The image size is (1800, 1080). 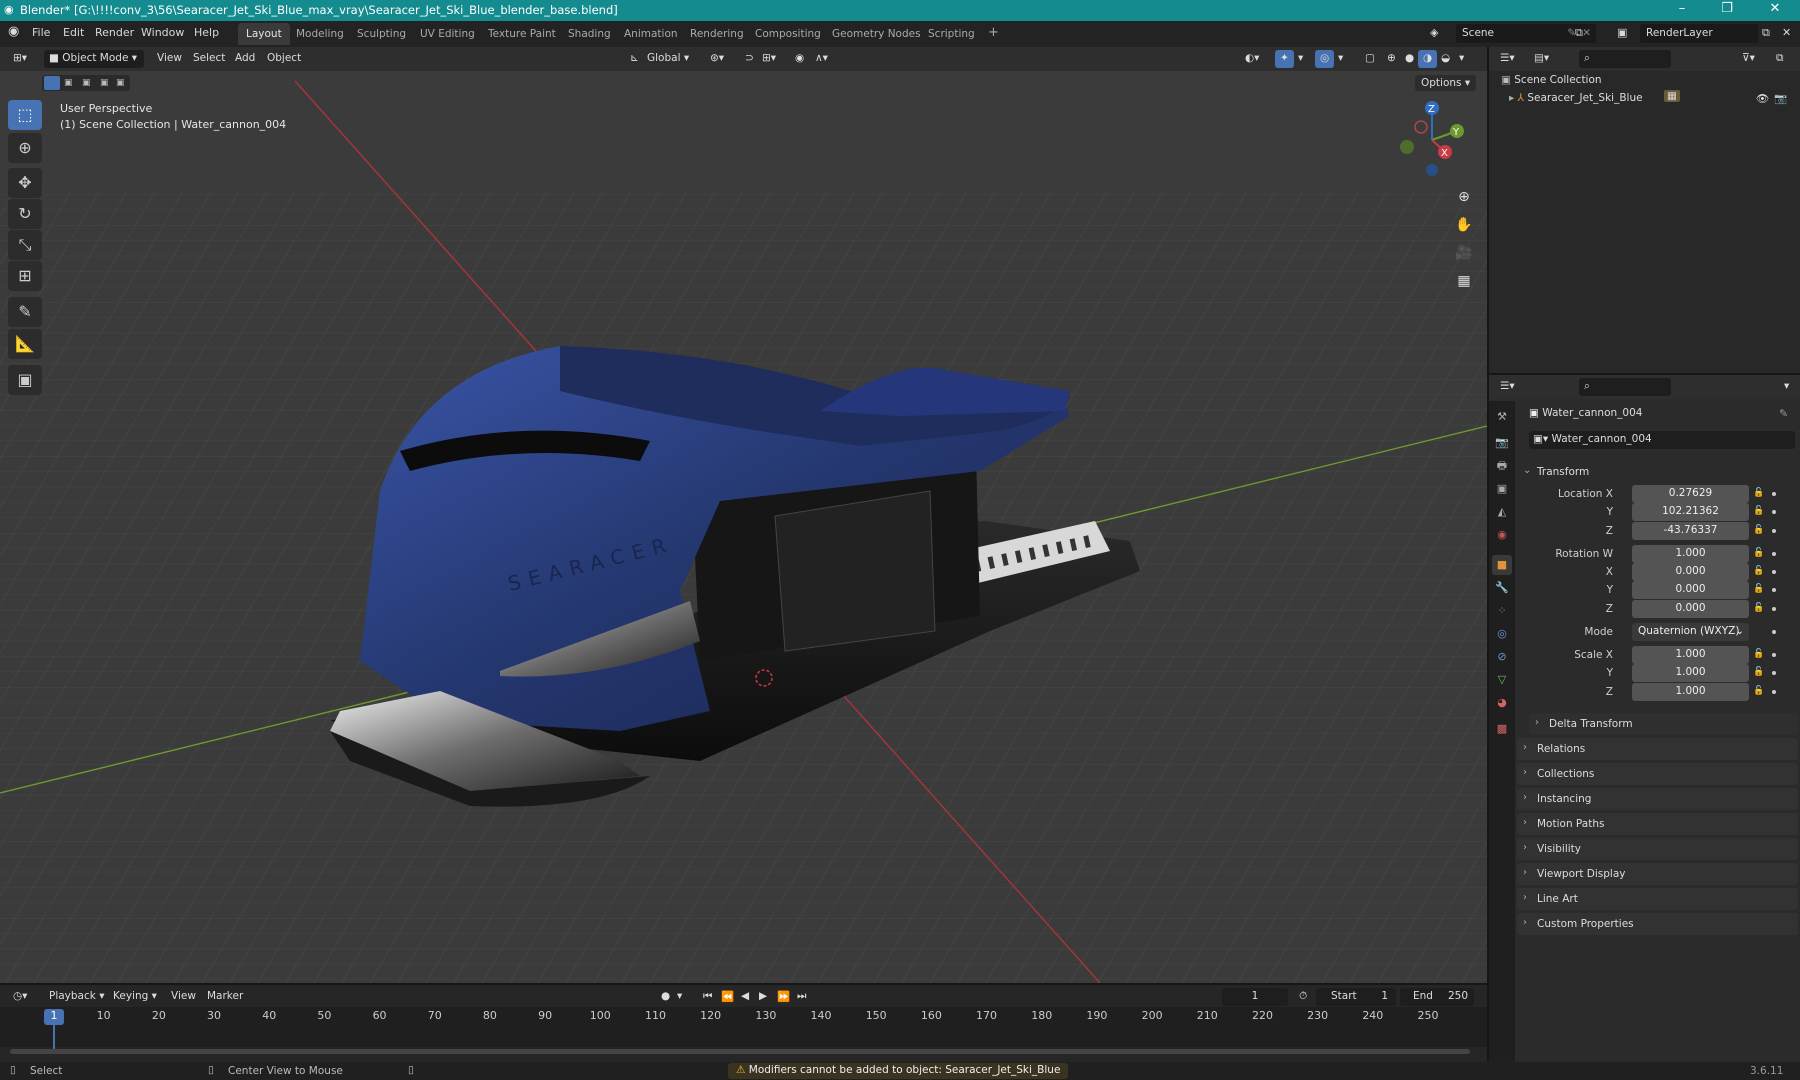 What do you see at coordinates (25, 312) in the screenshot?
I see `annotate-tool: ✎` at bounding box center [25, 312].